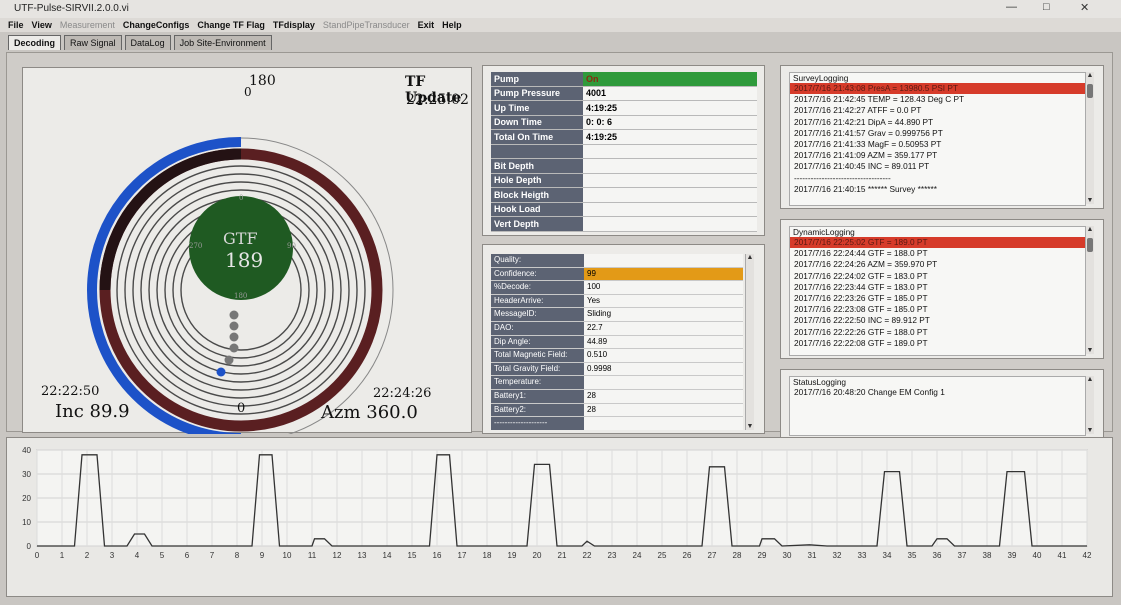 This screenshot has width=1121, height=605. I want to click on log-line: 2017/7/16 22:24:26 AZM = 359.970 PT, so click(937, 264).